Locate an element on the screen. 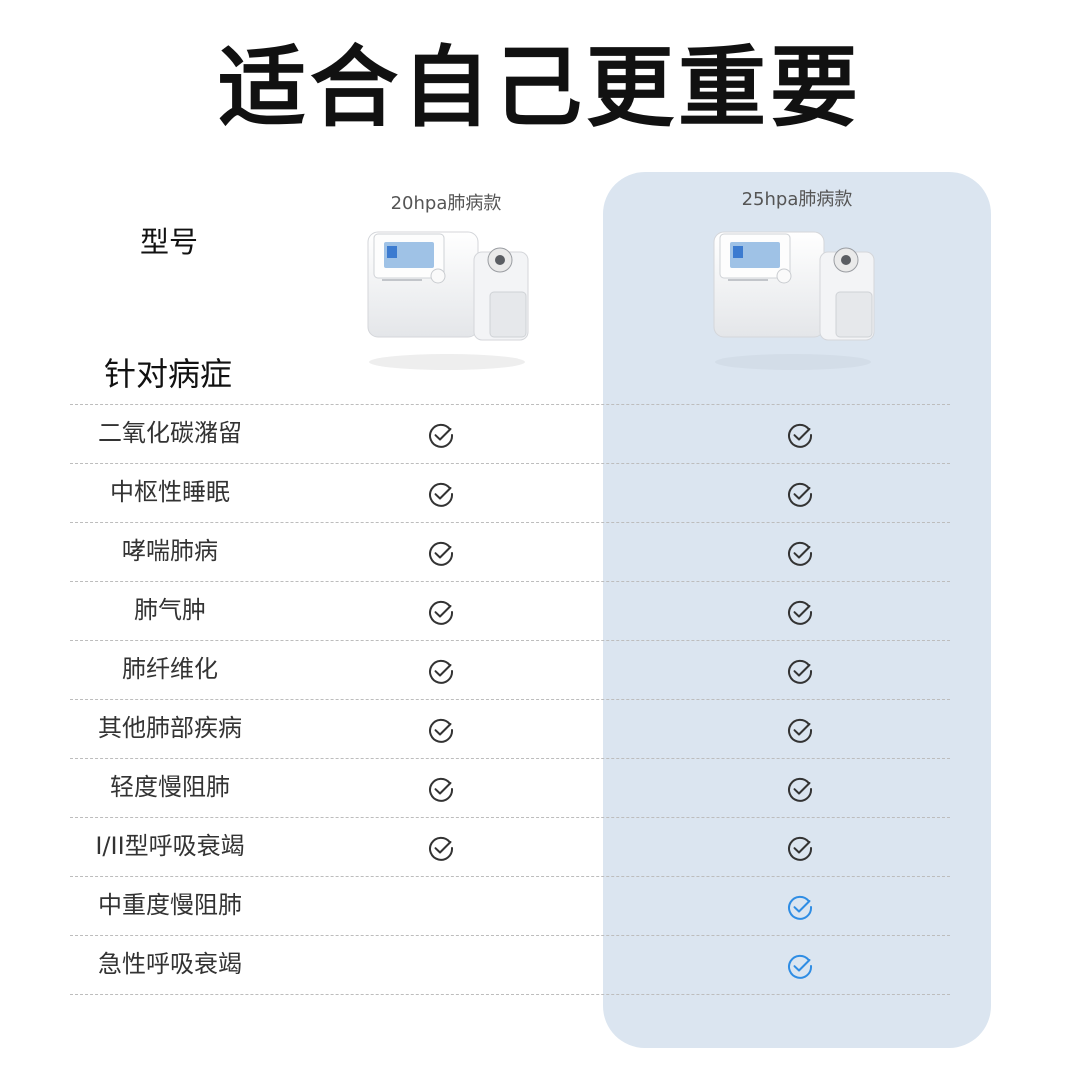 This screenshot has width=1080, height=1080. disease-name: 轻度慢阻肺 is located at coordinates (170, 787).